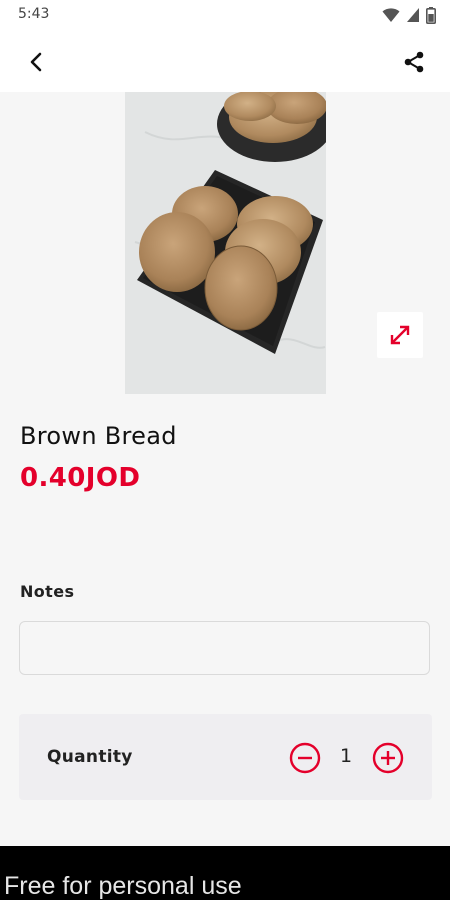 The image size is (450, 900). I want to click on status-time: 5:43, so click(34, 14).